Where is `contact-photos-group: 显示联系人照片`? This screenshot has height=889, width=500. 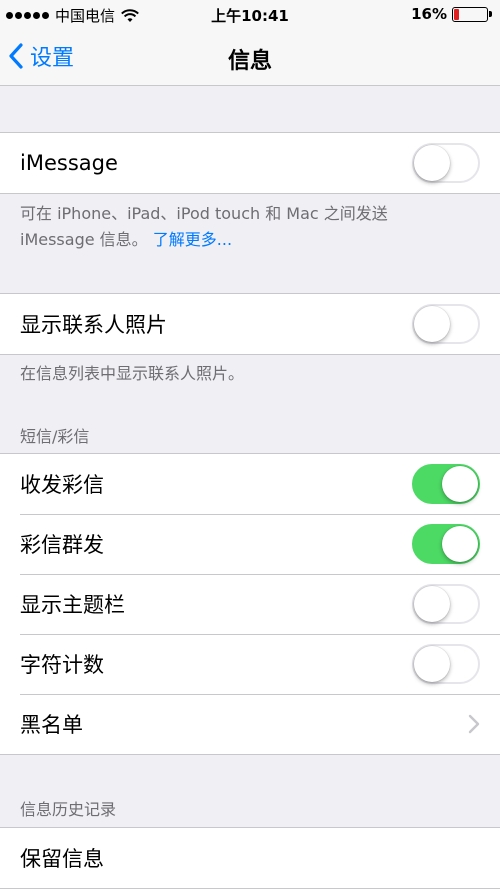 contact-photos-group: 显示联系人照片 is located at coordinates (250, 324).